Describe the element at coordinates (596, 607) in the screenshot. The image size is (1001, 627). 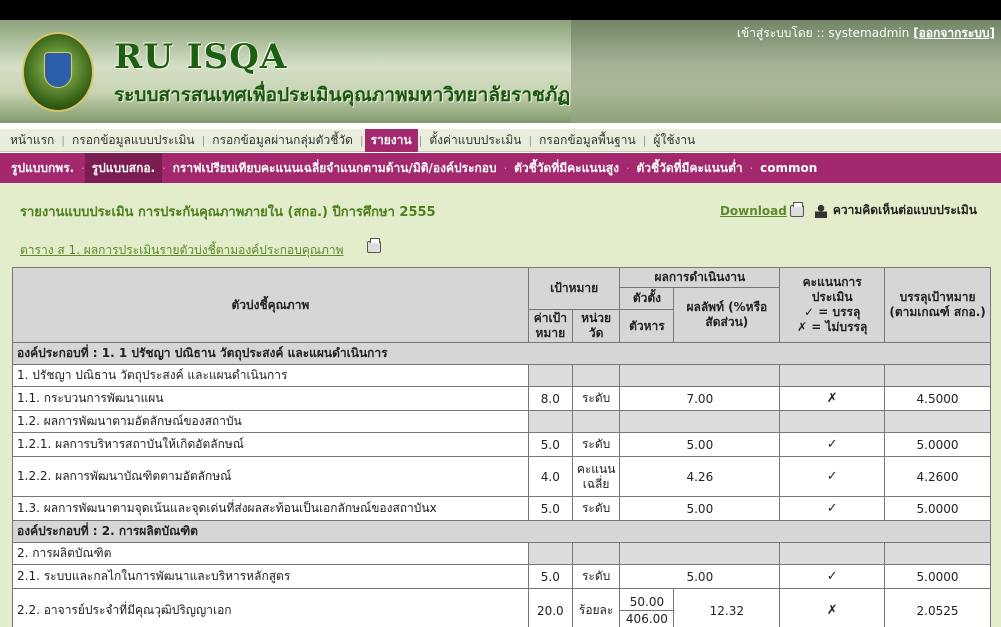
I see `row-unit: ร้อยละ` at that location.